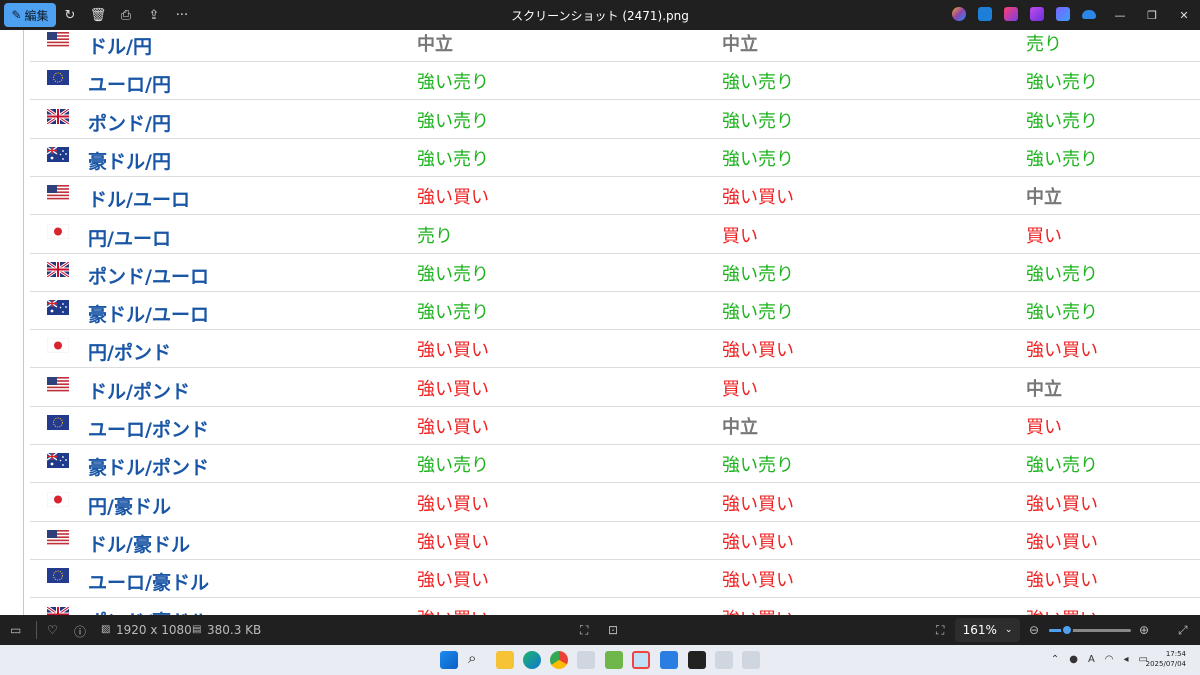  I want to click on close-icon: ✕, so click(1184, 15).